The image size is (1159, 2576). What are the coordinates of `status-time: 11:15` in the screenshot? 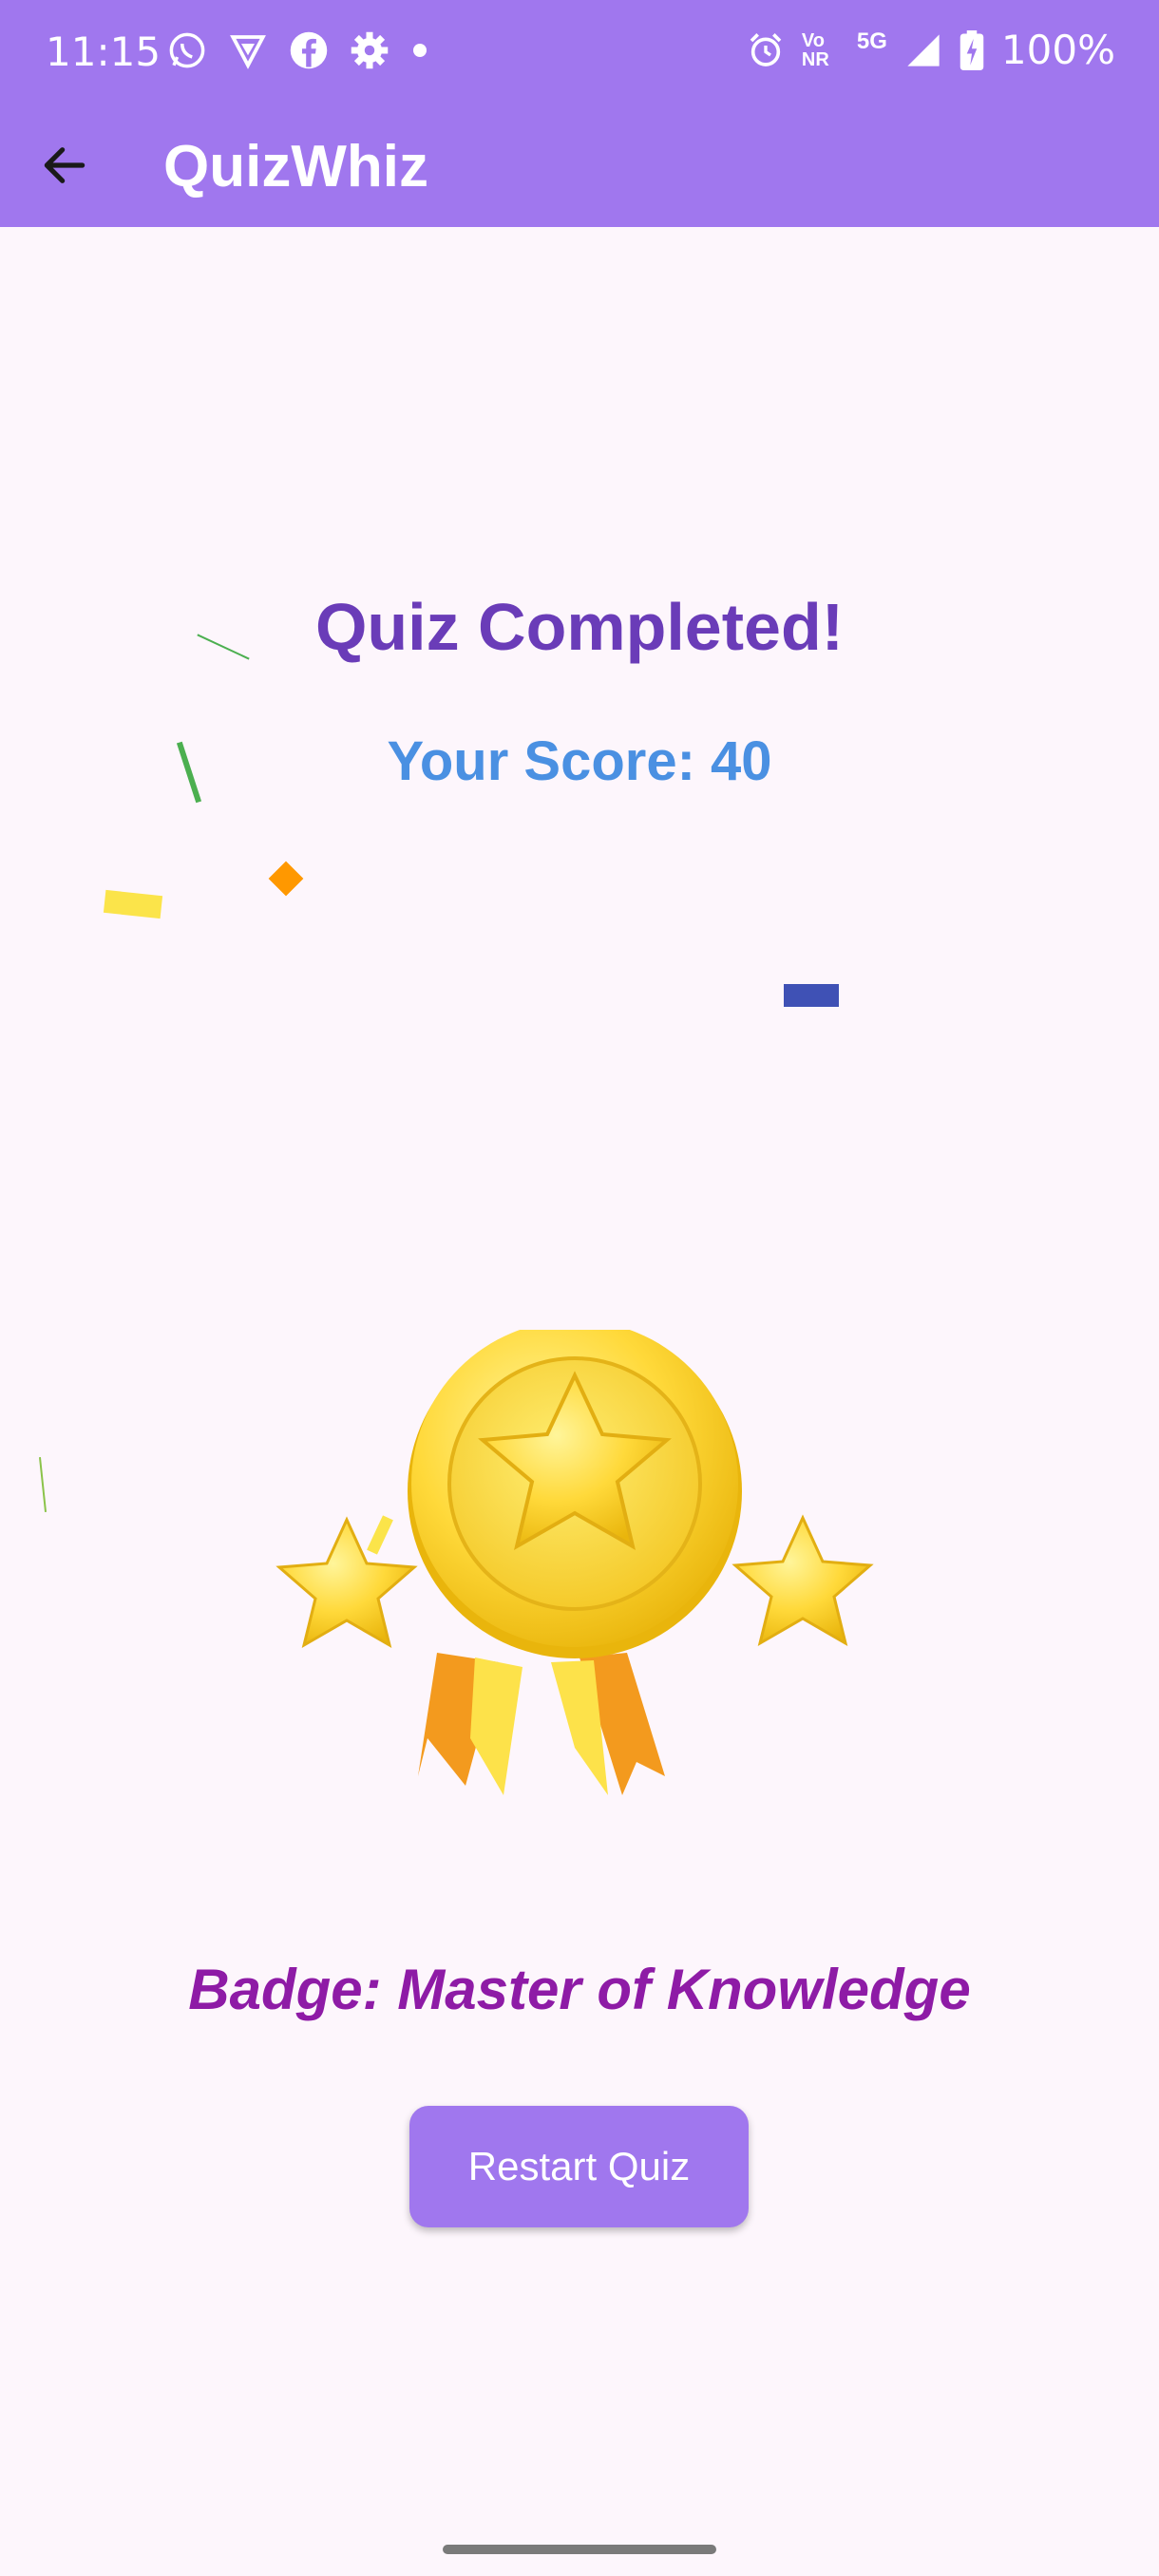 It's located at (104, 51).